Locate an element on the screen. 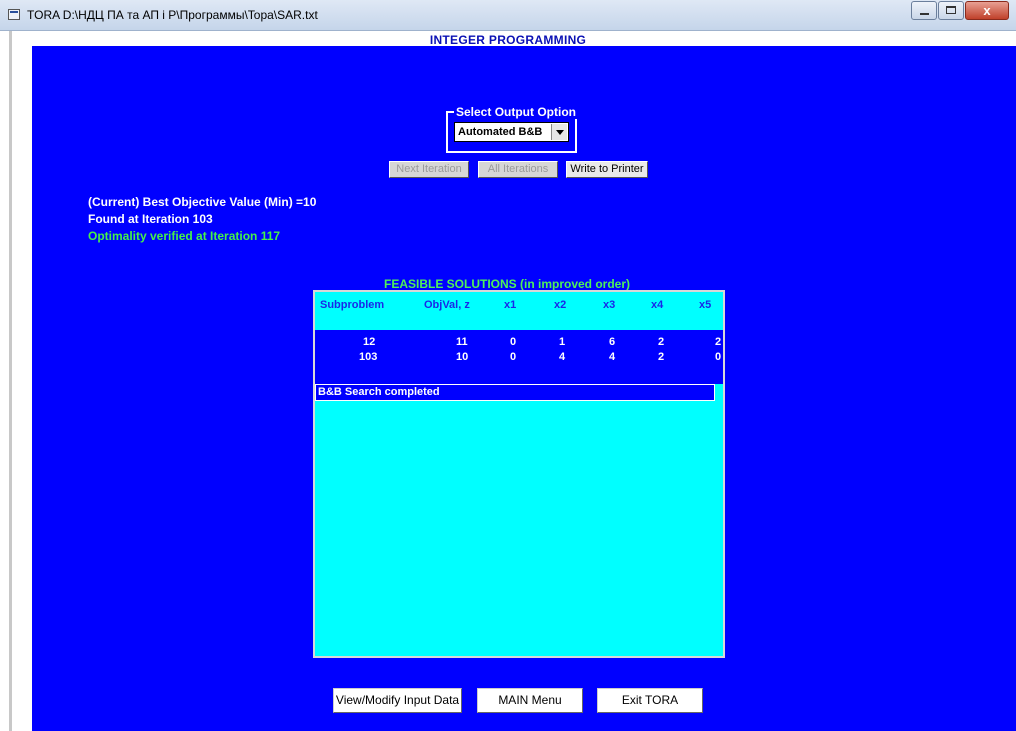 This screenshot has height=731, width=1016. next-iteration-button: Next Iteration is located at coordinates (429, 169).